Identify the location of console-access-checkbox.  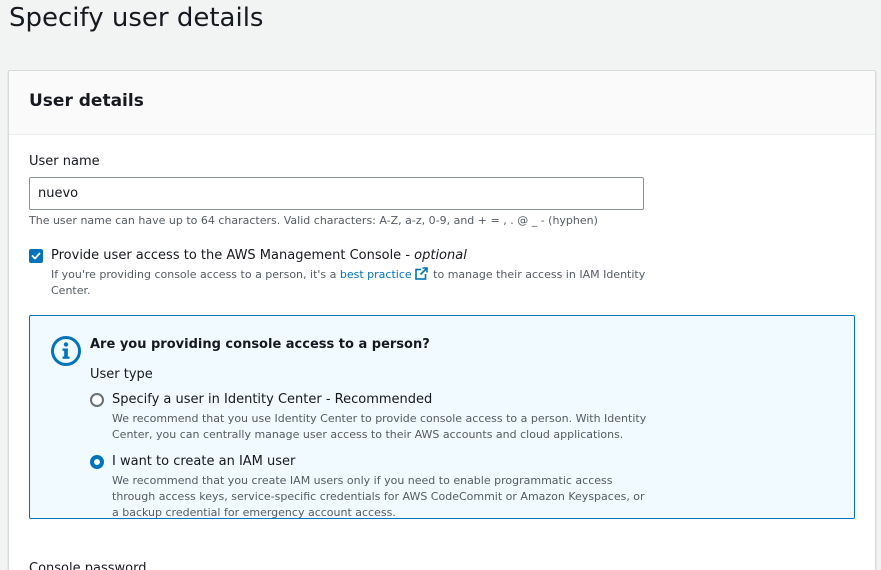
(36, 256).